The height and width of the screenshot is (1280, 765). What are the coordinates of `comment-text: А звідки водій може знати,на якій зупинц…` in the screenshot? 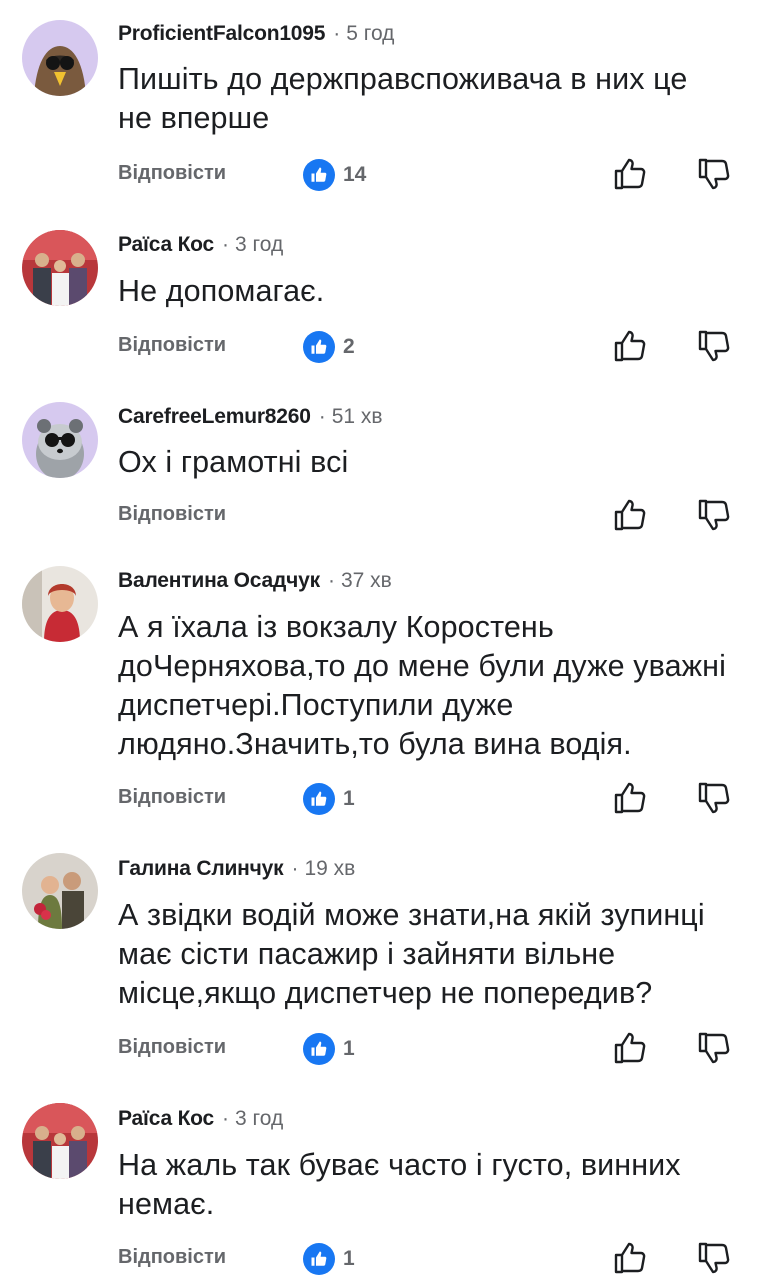 It's located at (435, 954).